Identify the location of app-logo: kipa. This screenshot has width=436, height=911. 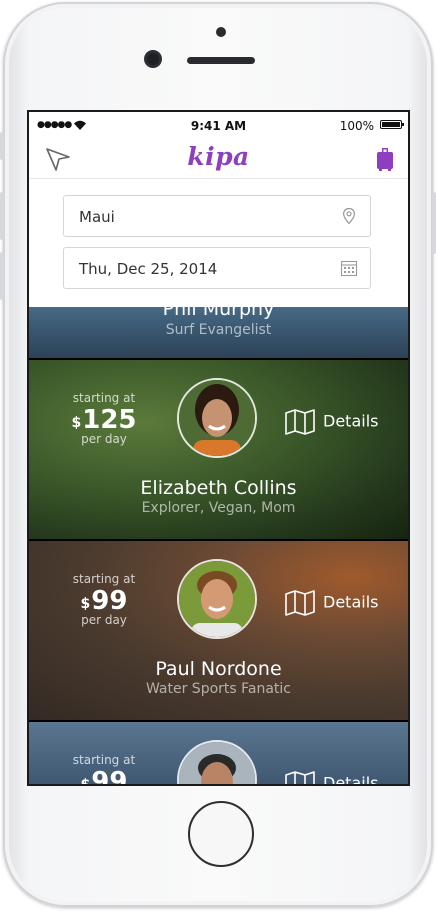
(218, 156).